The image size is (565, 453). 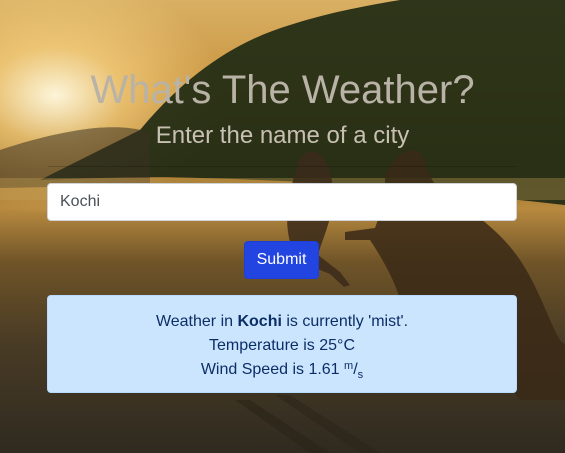 I want to click on submit-button: Submit, so click(x=281, y=260).